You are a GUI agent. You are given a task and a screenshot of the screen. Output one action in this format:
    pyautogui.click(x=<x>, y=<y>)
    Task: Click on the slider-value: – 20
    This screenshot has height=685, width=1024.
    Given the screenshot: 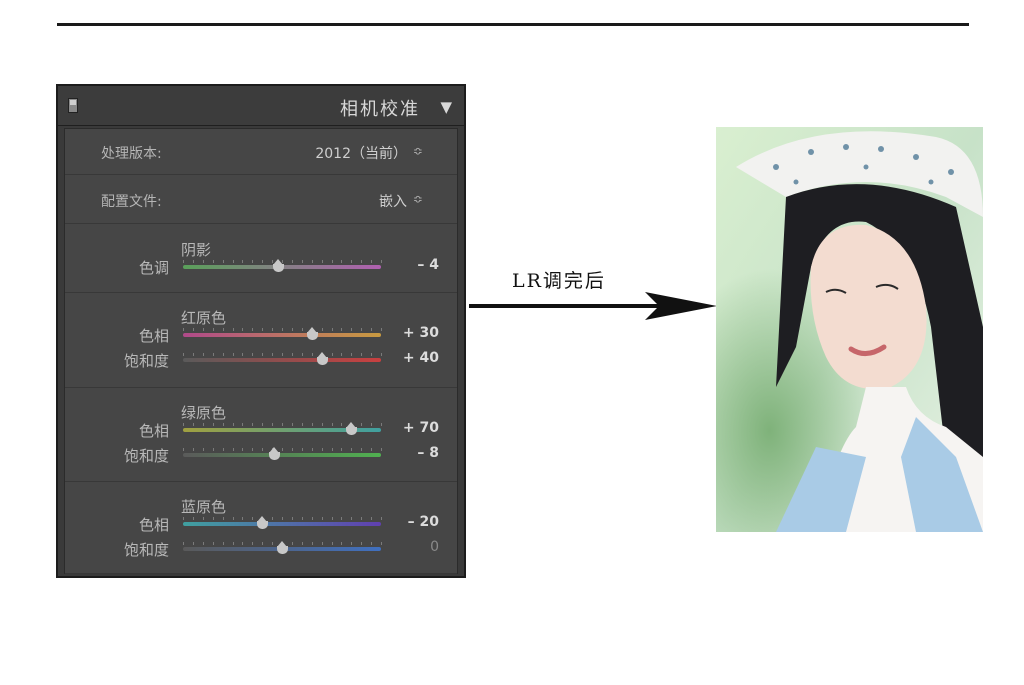 What is the action you would take?
    pyautogui.click(x=423, y=522)
    